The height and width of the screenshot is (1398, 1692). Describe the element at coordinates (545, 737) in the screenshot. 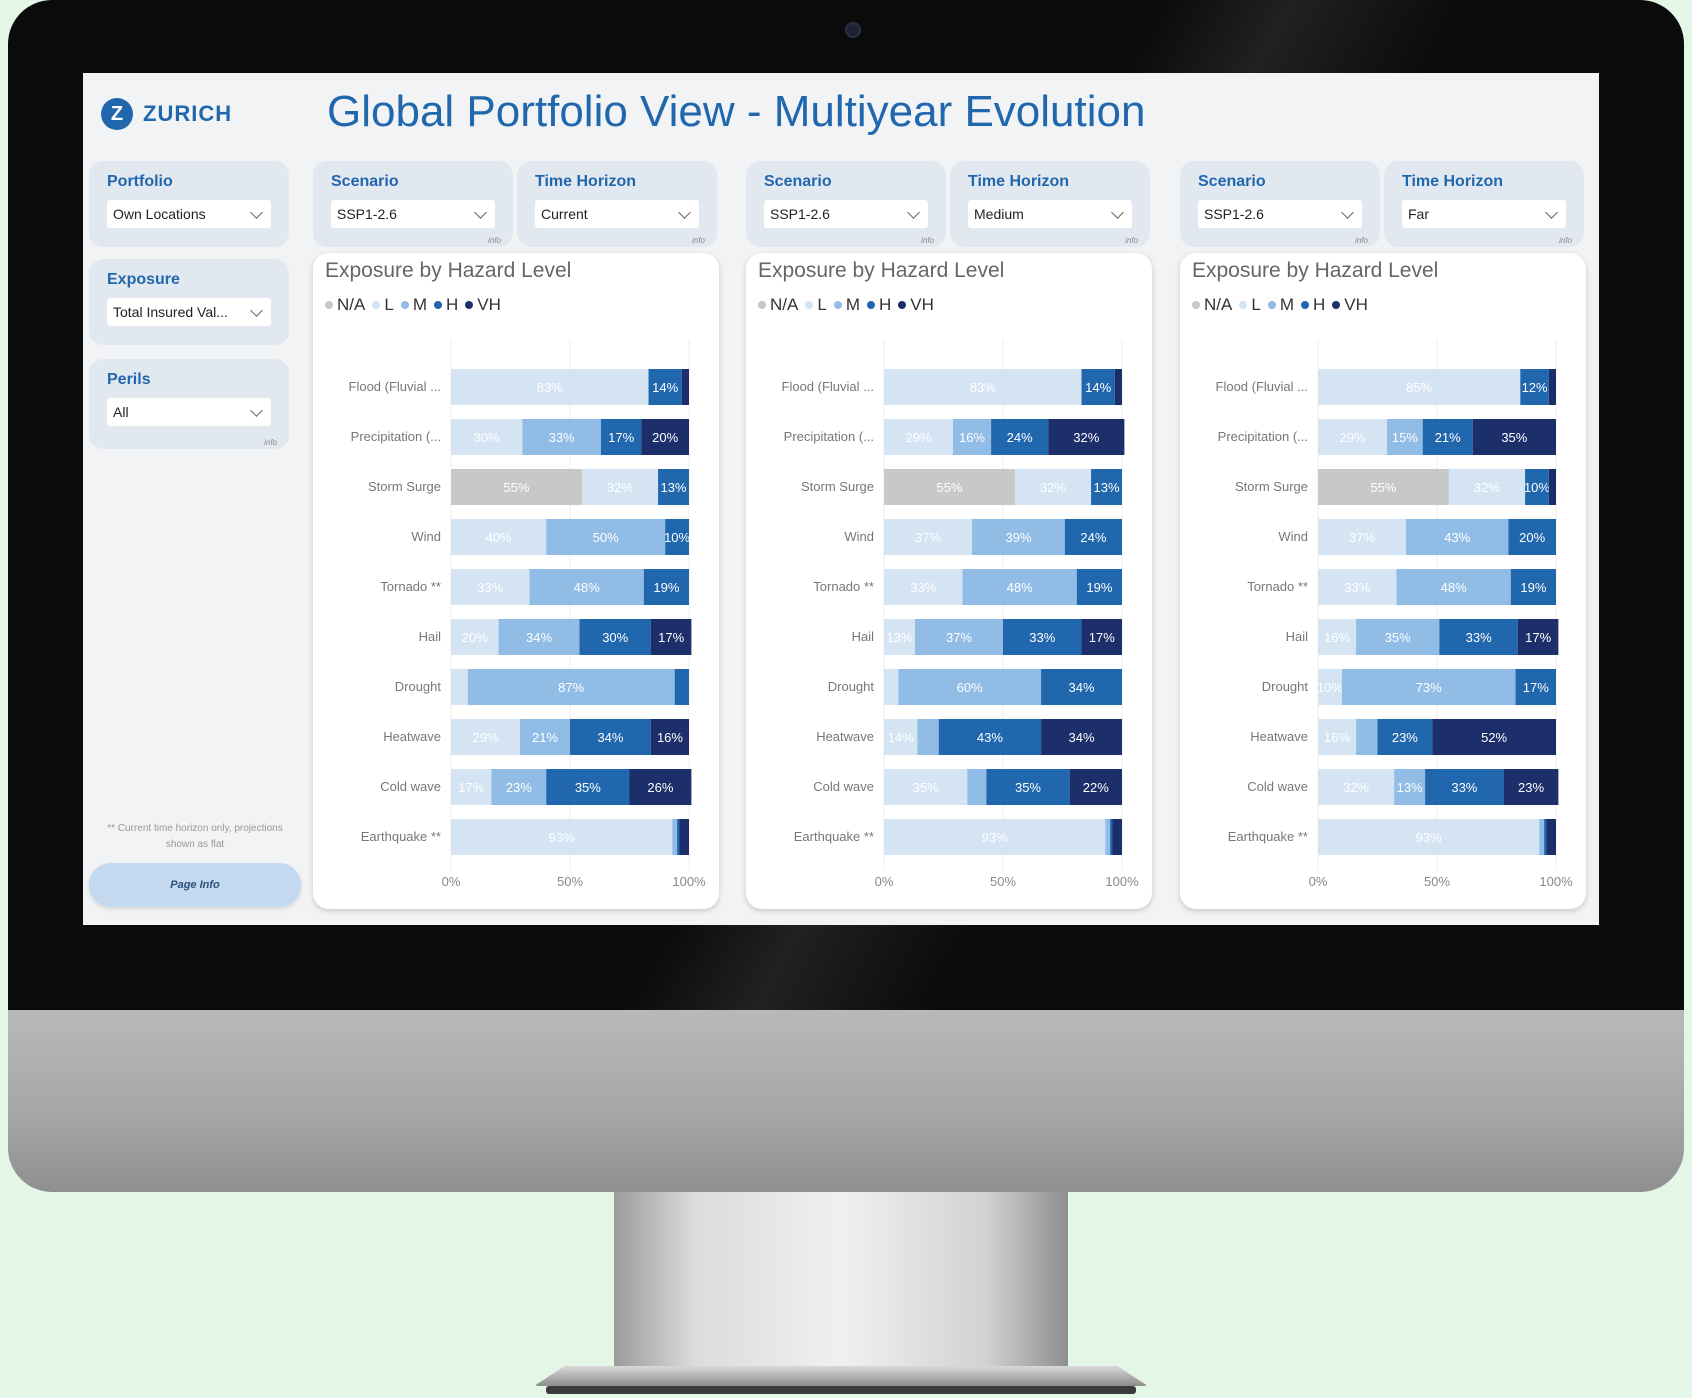

I see `data-label: 21%` at that location.